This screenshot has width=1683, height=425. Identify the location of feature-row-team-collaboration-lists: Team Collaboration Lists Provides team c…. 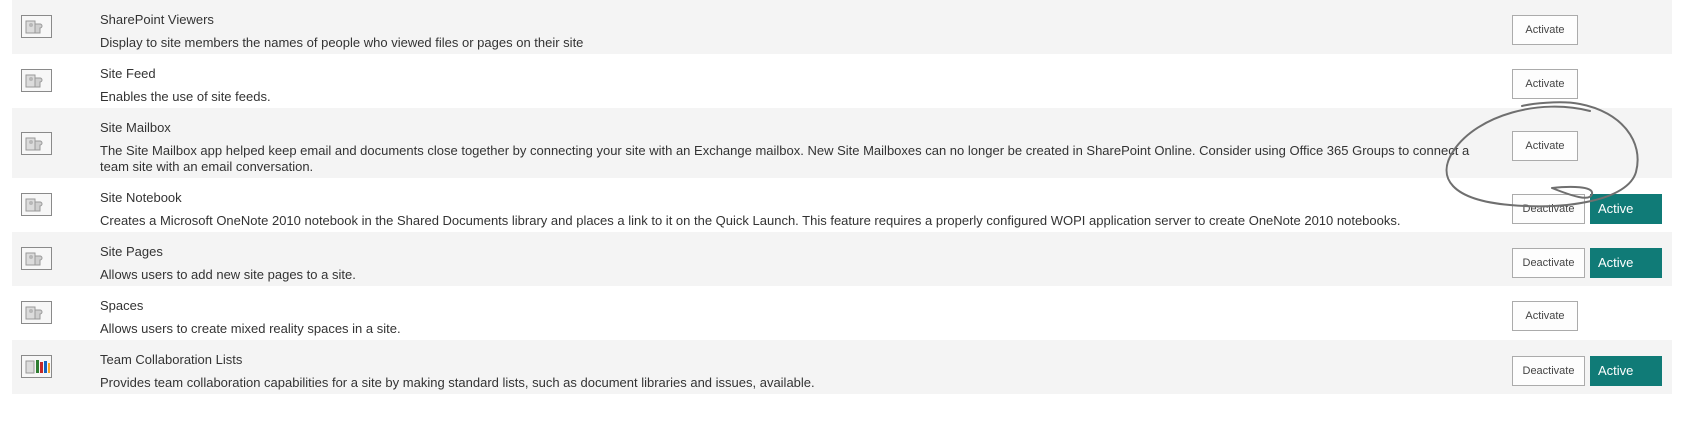
(842, 367).